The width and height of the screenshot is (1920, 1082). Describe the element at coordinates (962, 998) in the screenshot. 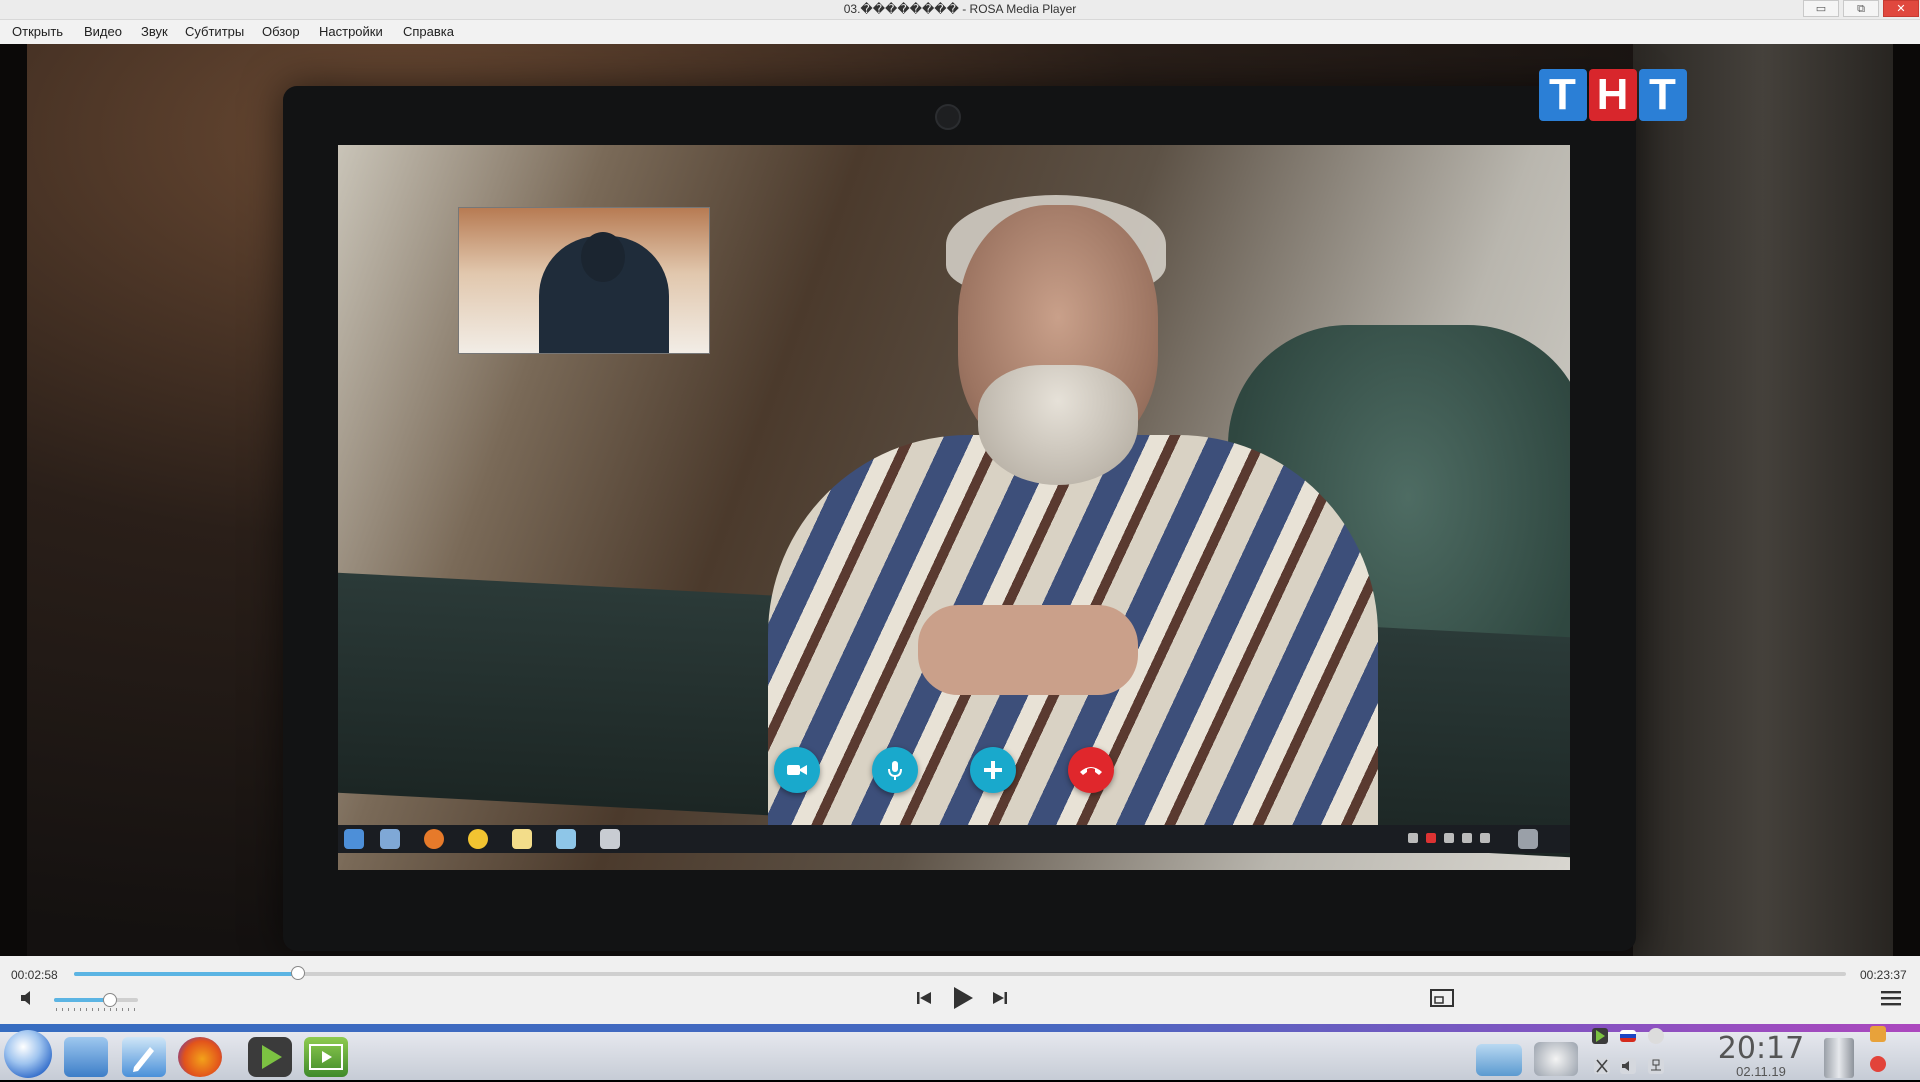

I see `play-icon` at that location.